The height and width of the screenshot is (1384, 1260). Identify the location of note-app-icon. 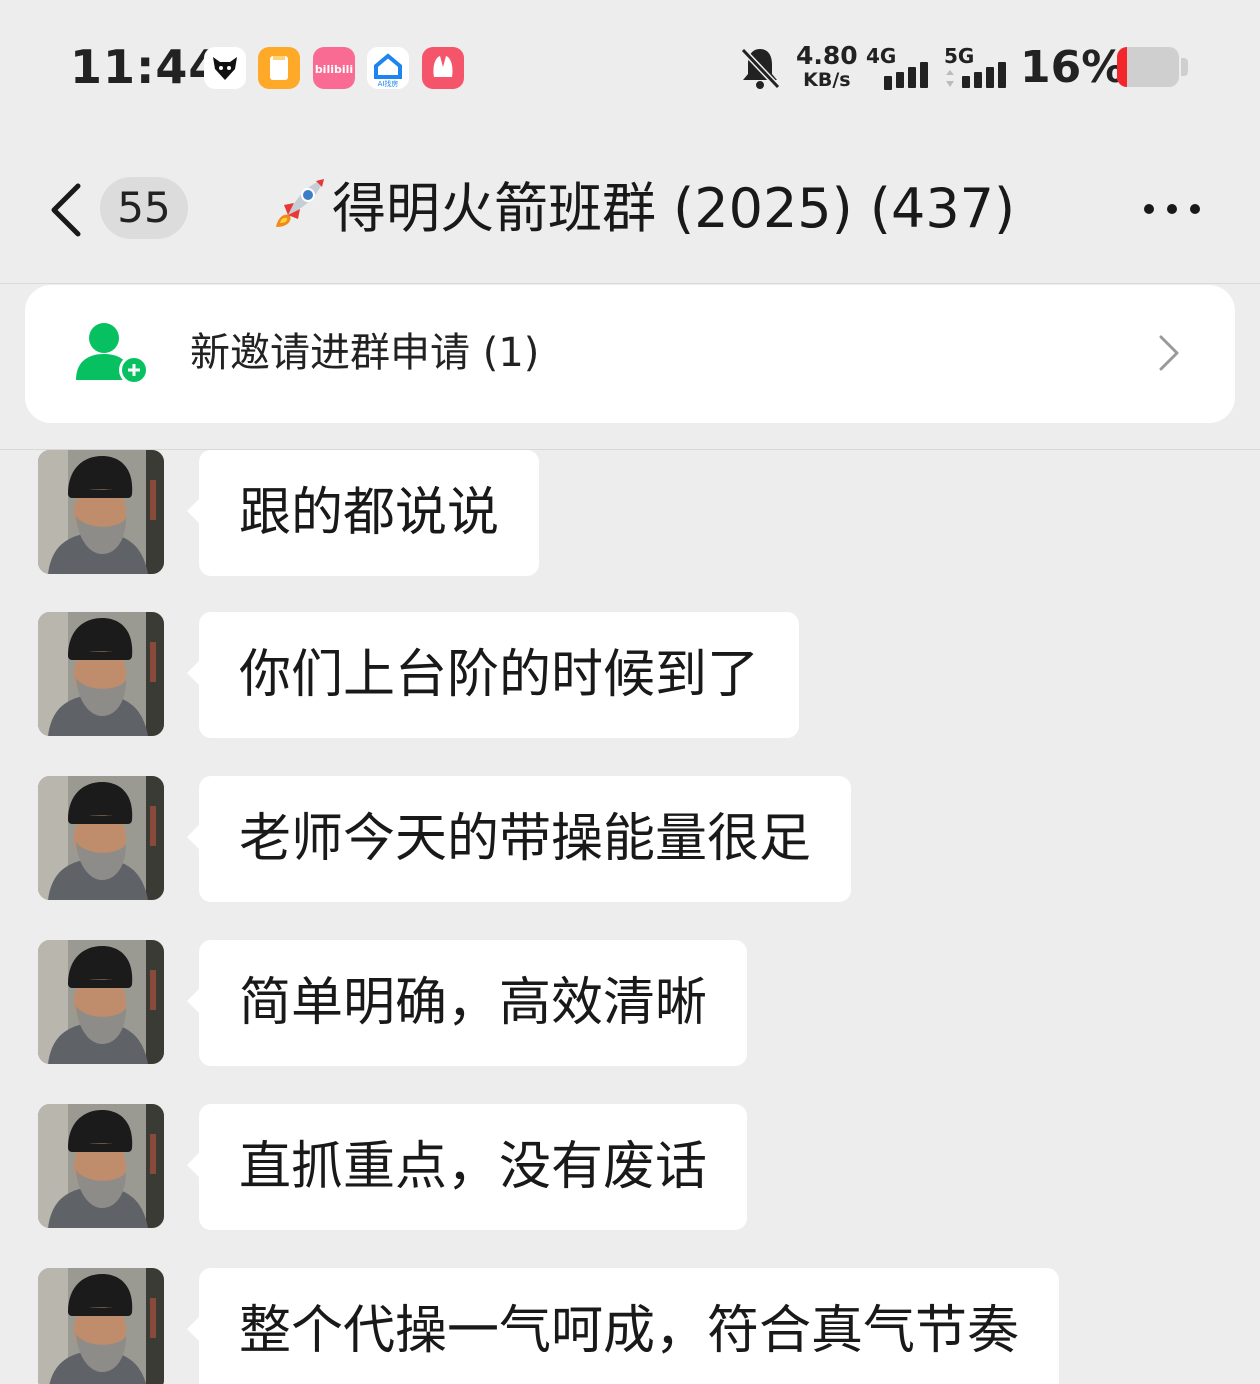
(279, 68).